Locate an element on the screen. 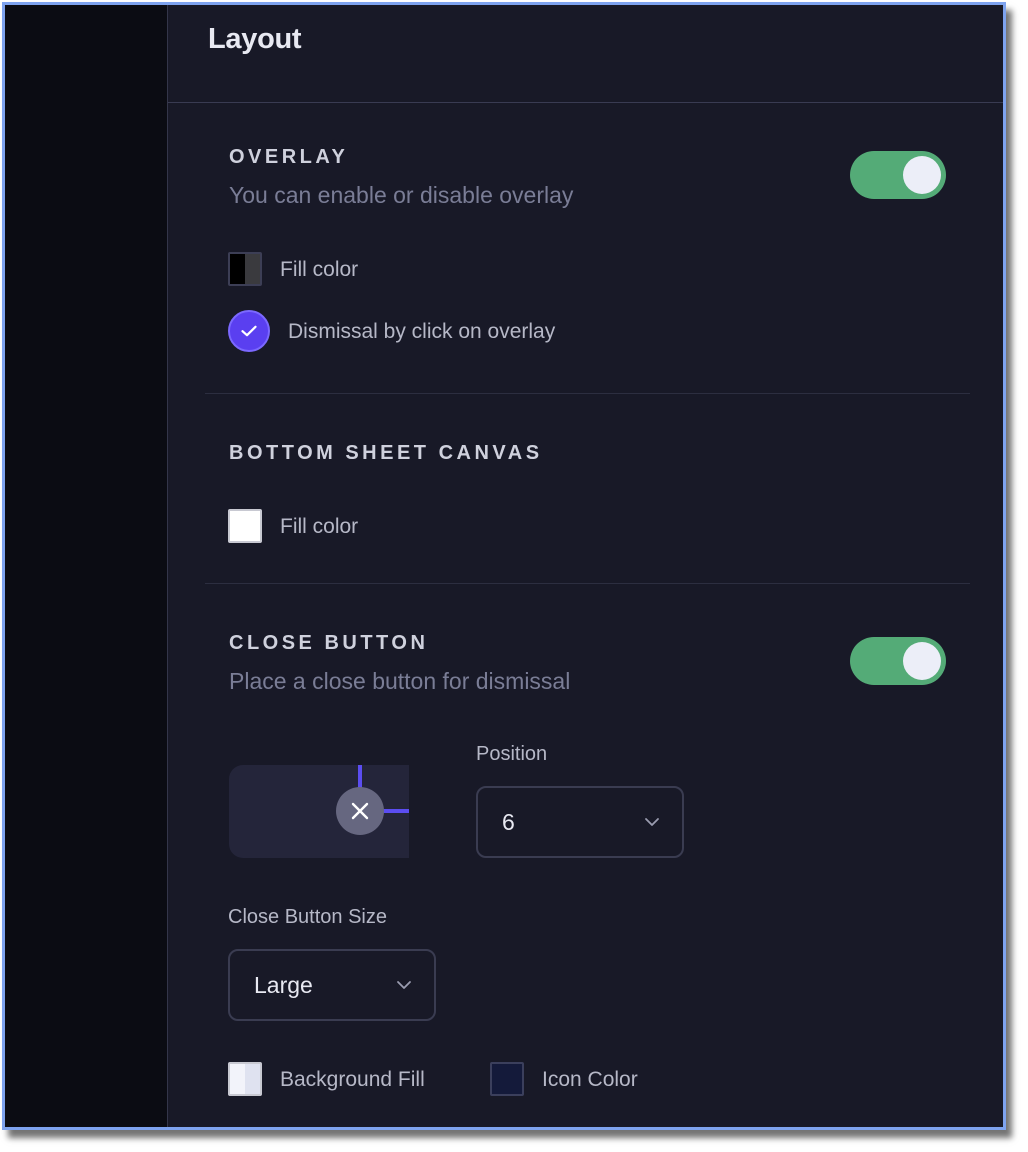 Image resolution: width=1028 pixels, height=1152 pixels. icon-color-label: Icon Color is located at coordinates (590, 1079).